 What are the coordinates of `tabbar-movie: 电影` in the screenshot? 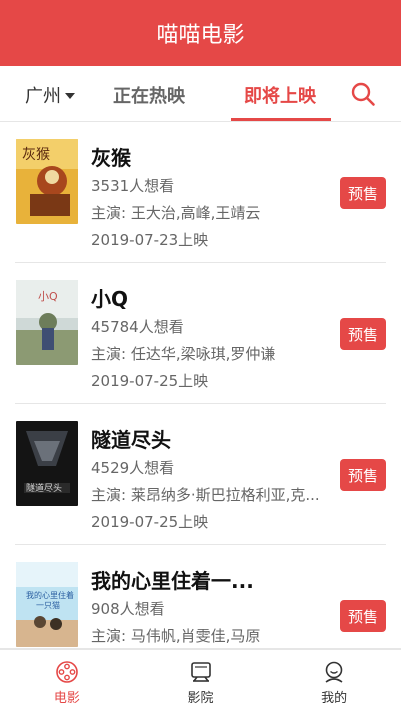 It's located at (67, 682).